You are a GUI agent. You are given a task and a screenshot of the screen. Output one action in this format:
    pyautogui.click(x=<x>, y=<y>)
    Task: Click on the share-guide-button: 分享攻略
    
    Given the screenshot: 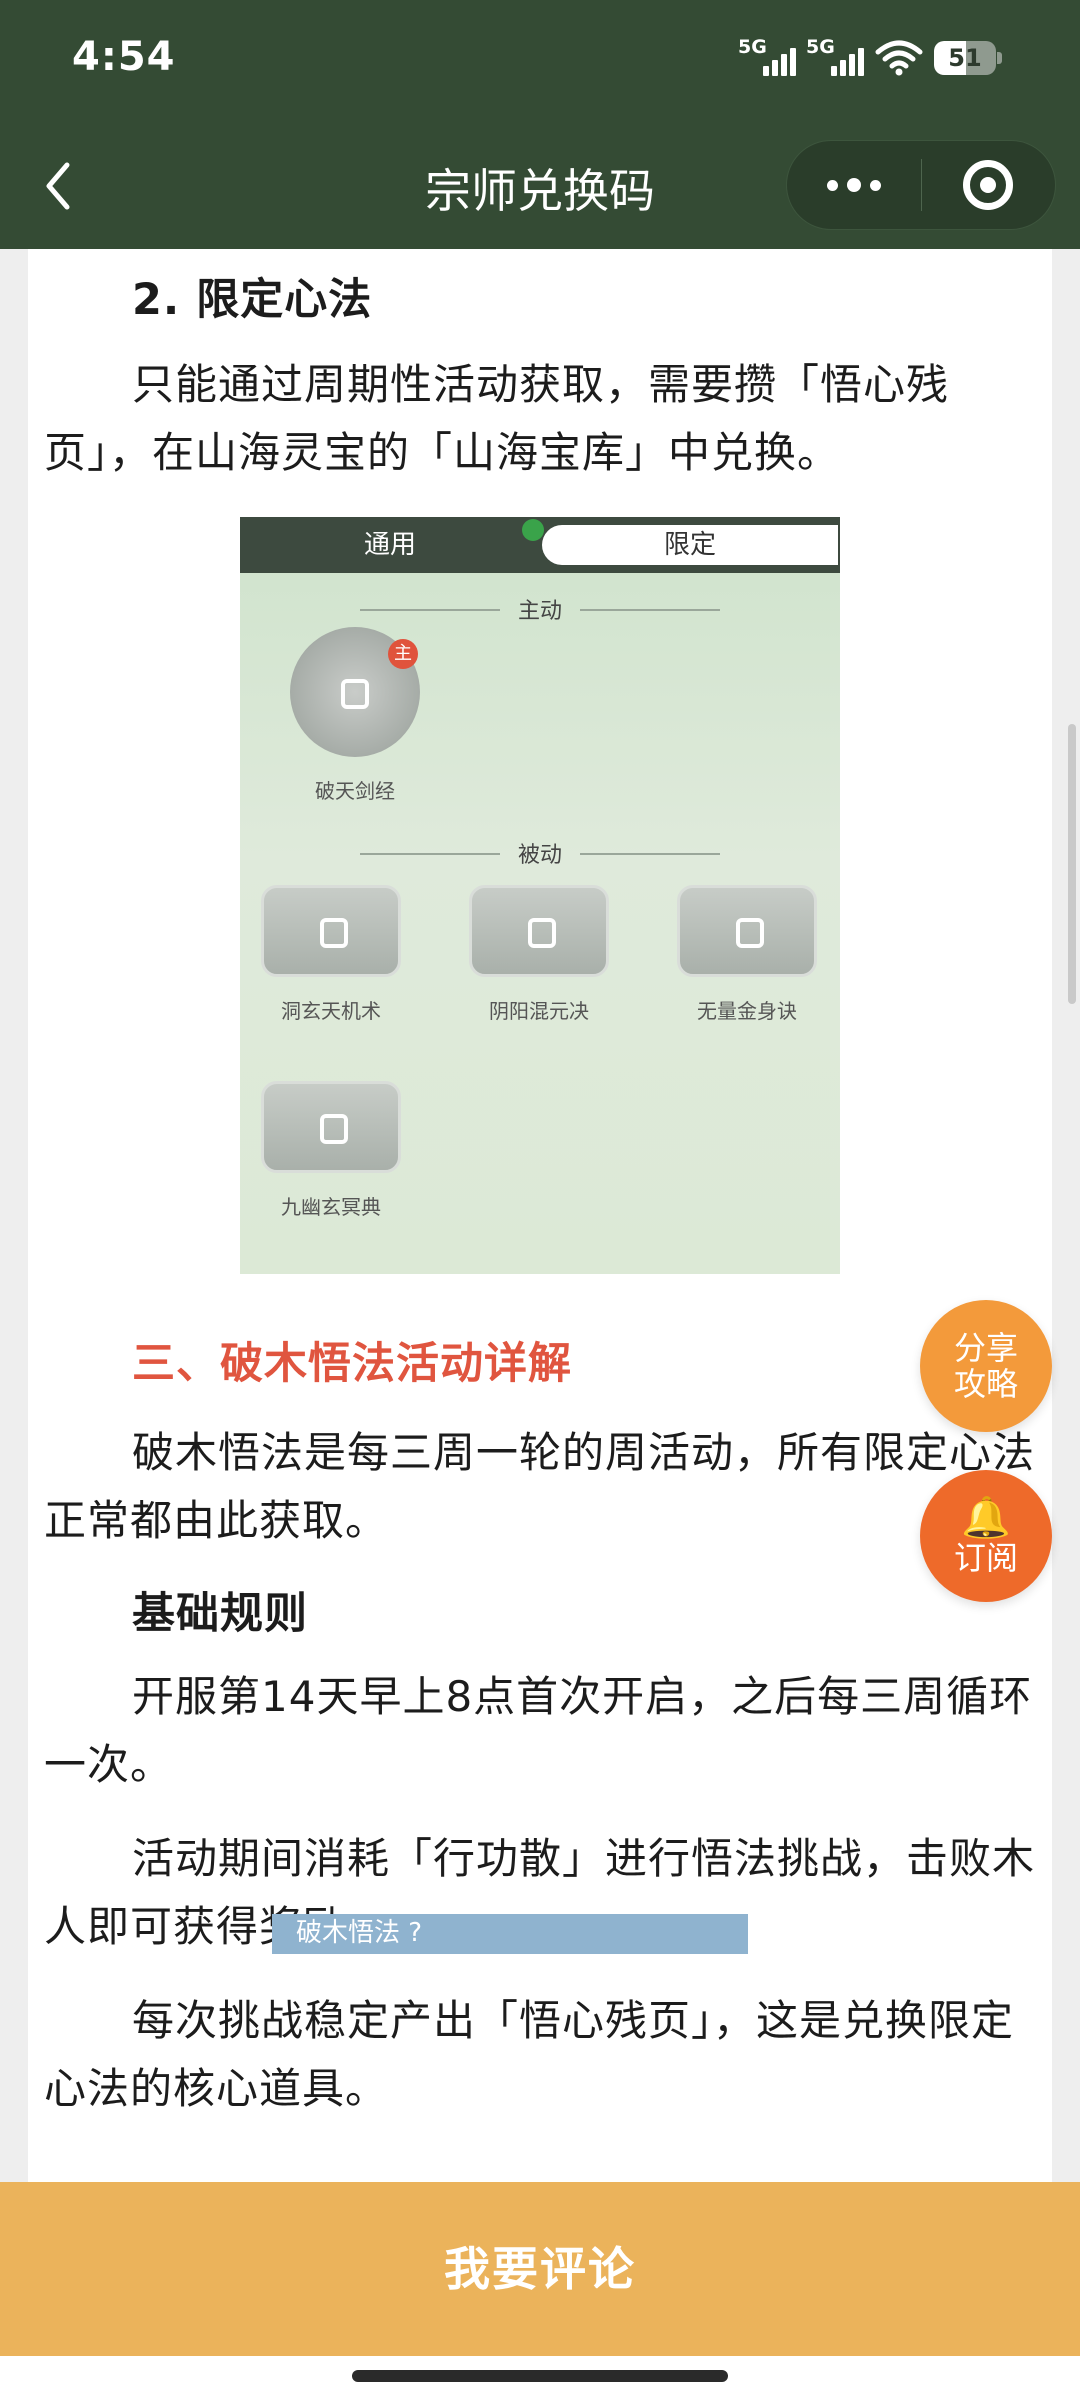 What is the action you would take?
    pyautogui.click(x=986, y=1366)
    